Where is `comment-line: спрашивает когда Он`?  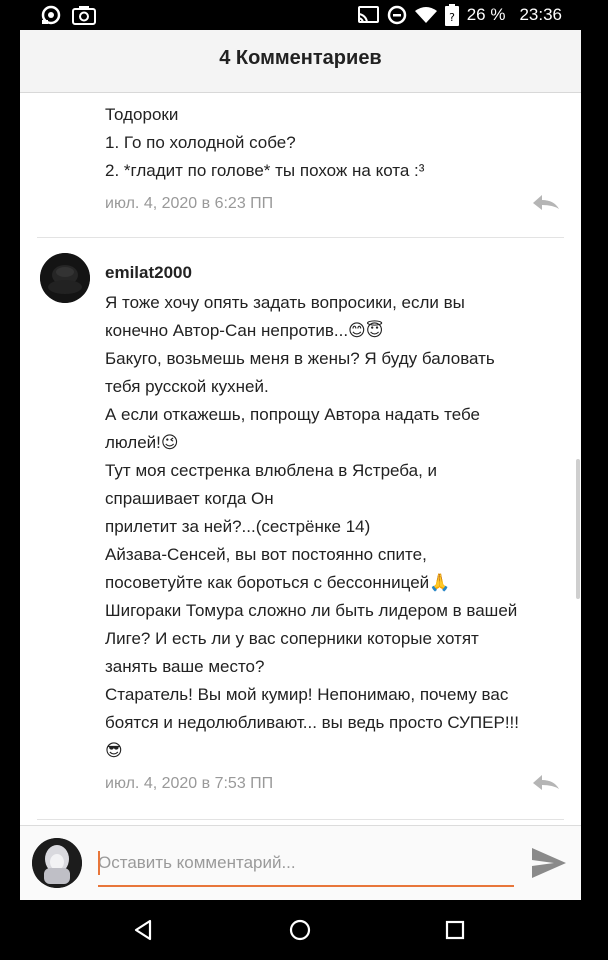 comment-line: спрашивает когда Он is located at coordinates (189, 498).